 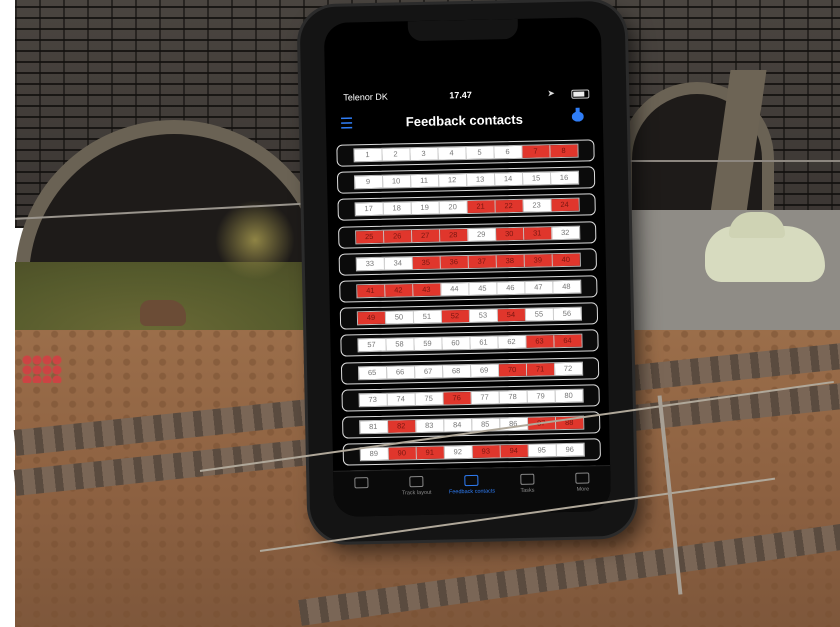 What do you see at coordinates (424, 181) in the screenshot?
I see `contact-cell-11: 11` at bounding box center [424, 181].